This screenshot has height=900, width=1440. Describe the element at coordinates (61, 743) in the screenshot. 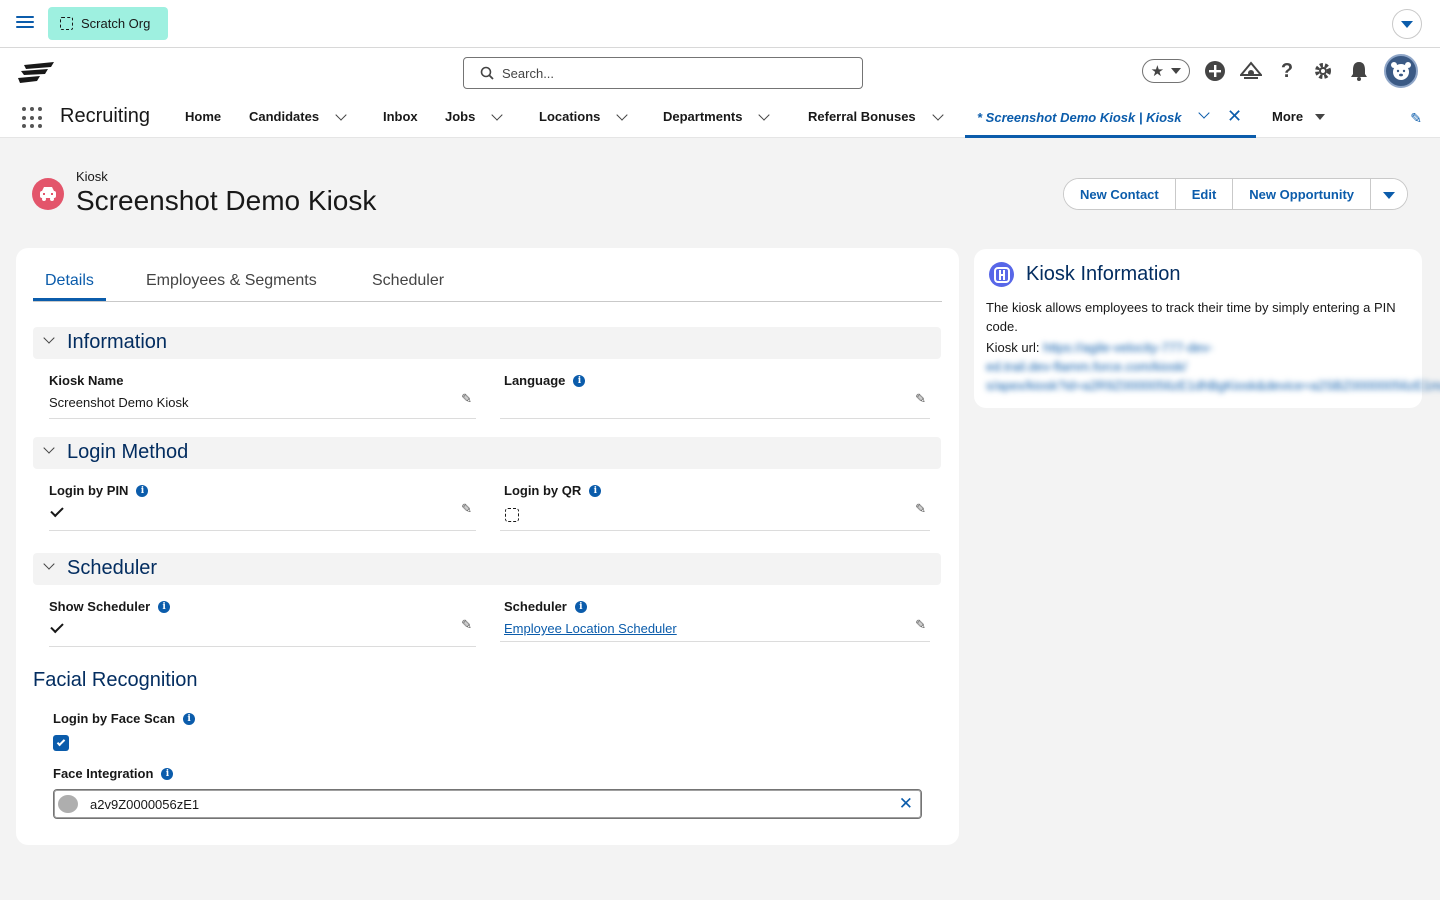

I see `login-by-face-checkbox` at that location.